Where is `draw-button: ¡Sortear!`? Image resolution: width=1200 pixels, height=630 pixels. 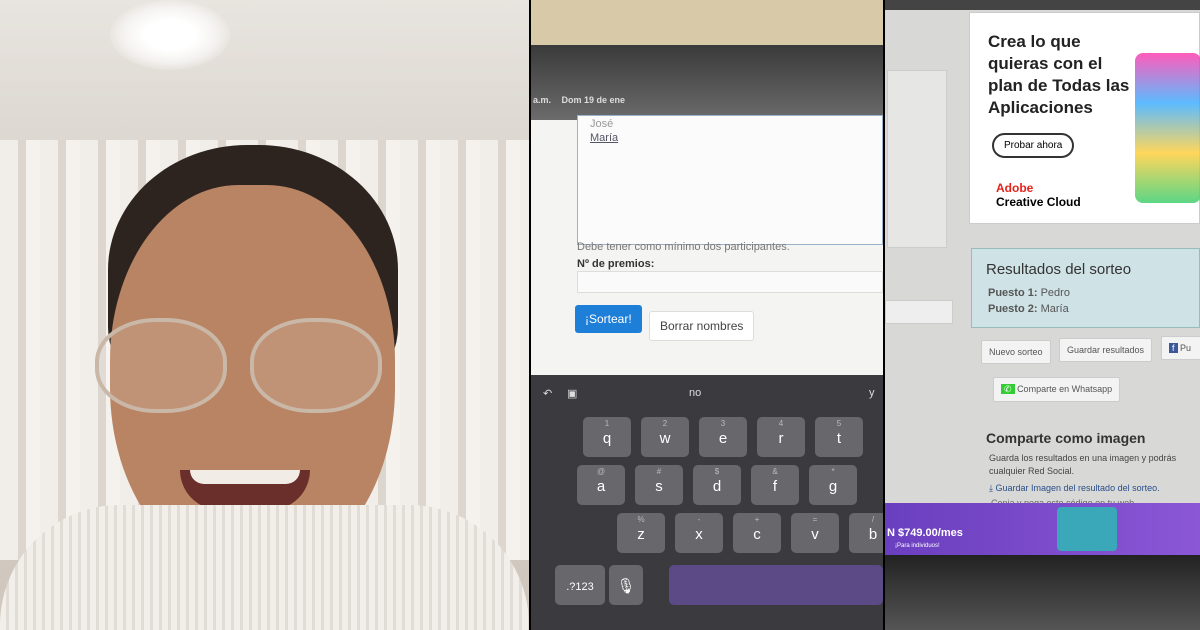 draw-button: ¡Sortear! is located at coordinates (608, 319).